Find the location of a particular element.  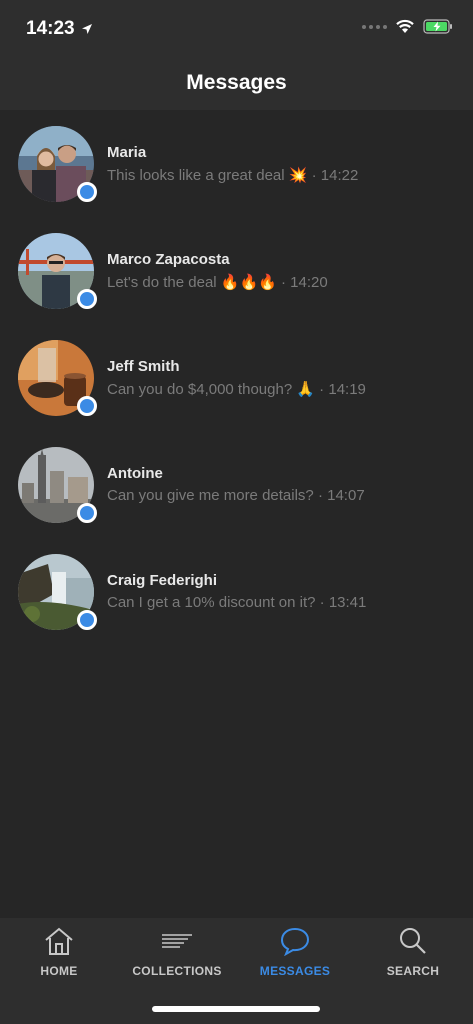

tab-search: SEARCH is located at coordinates (413, 958).